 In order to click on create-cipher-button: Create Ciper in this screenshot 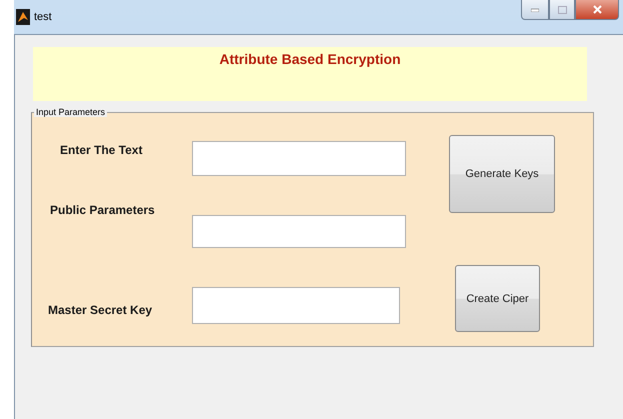, I will do `click(497, 298)`.